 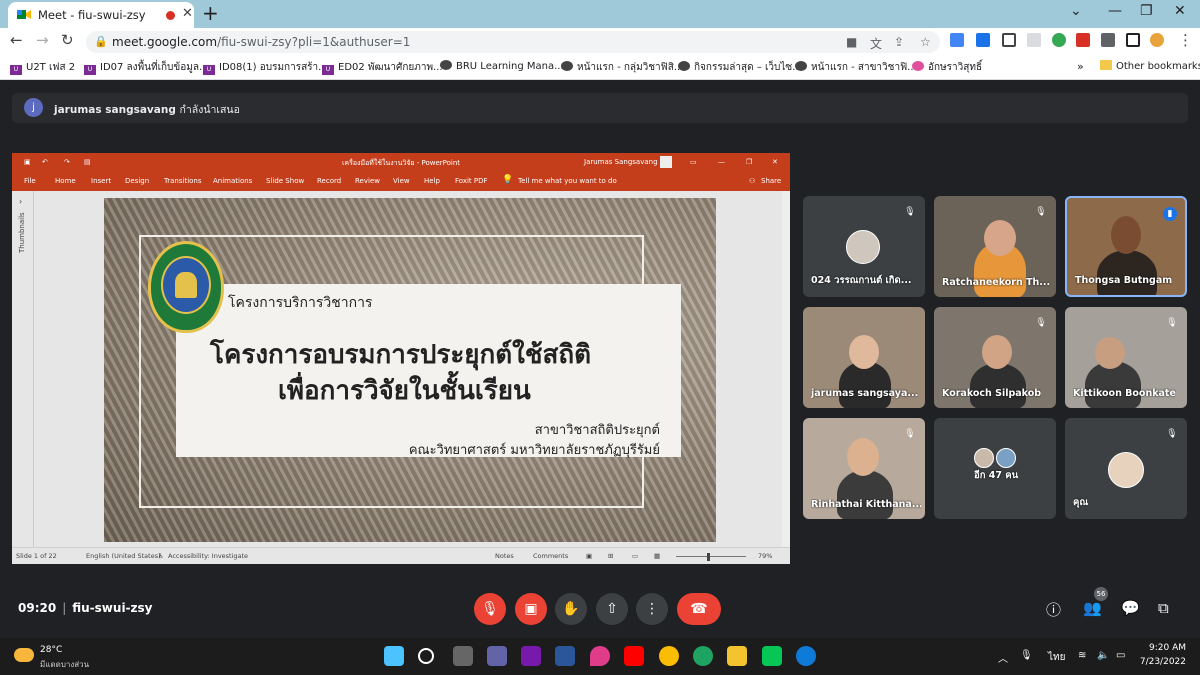 What do you see at coordinates (1120, 655) in the screenshot?
I see `battery-icon: ▭` at bounding box center [1120, 655].